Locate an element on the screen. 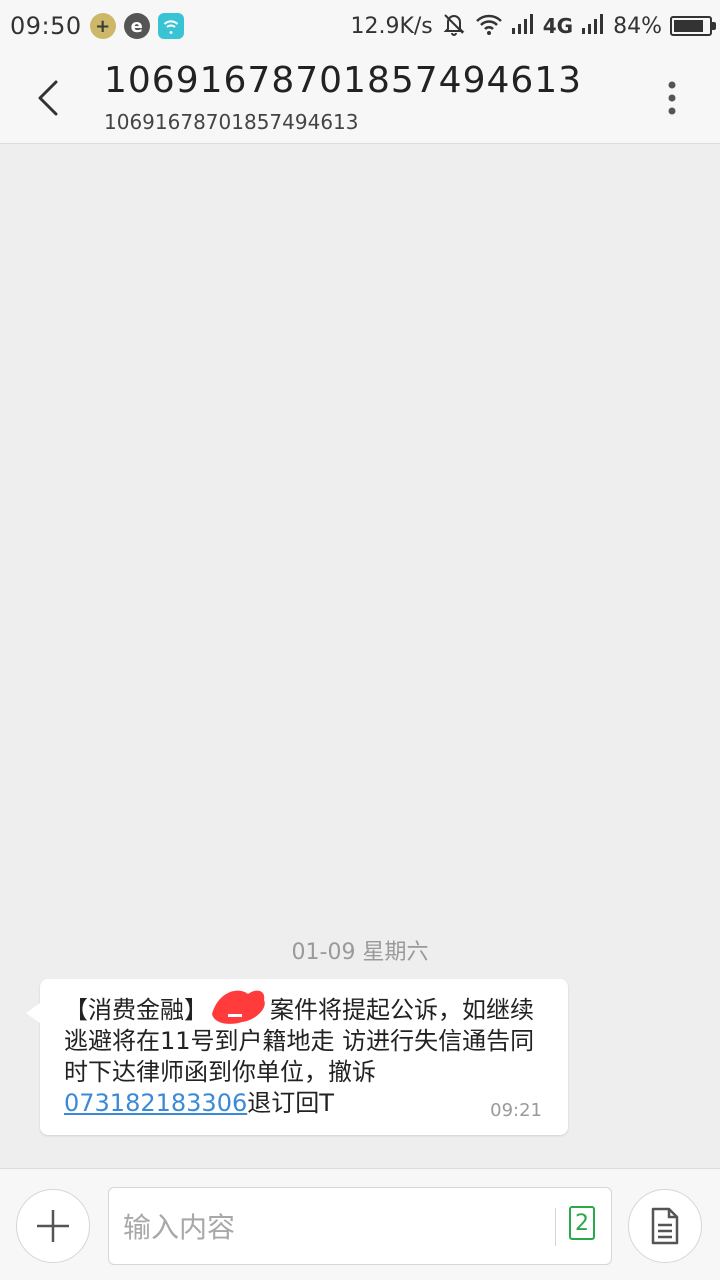 This screenshot has width=720, height=1280. status-time: 09:50 is located at coordinates (46, 26).